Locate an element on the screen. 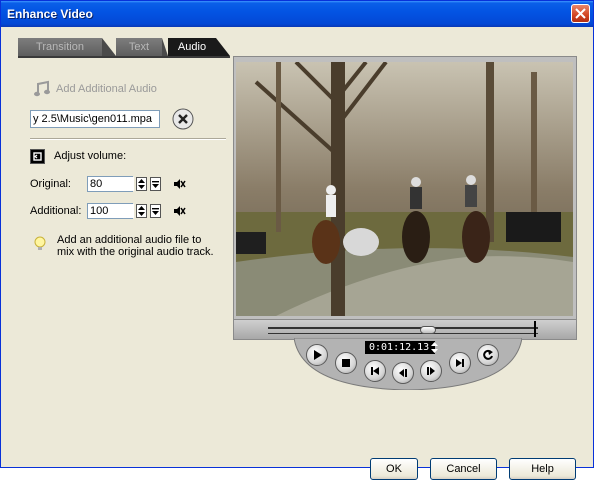 Image resolution: width=594 pixels, height=490 pixels. original-volume-field is located at coordinates (110, 184).